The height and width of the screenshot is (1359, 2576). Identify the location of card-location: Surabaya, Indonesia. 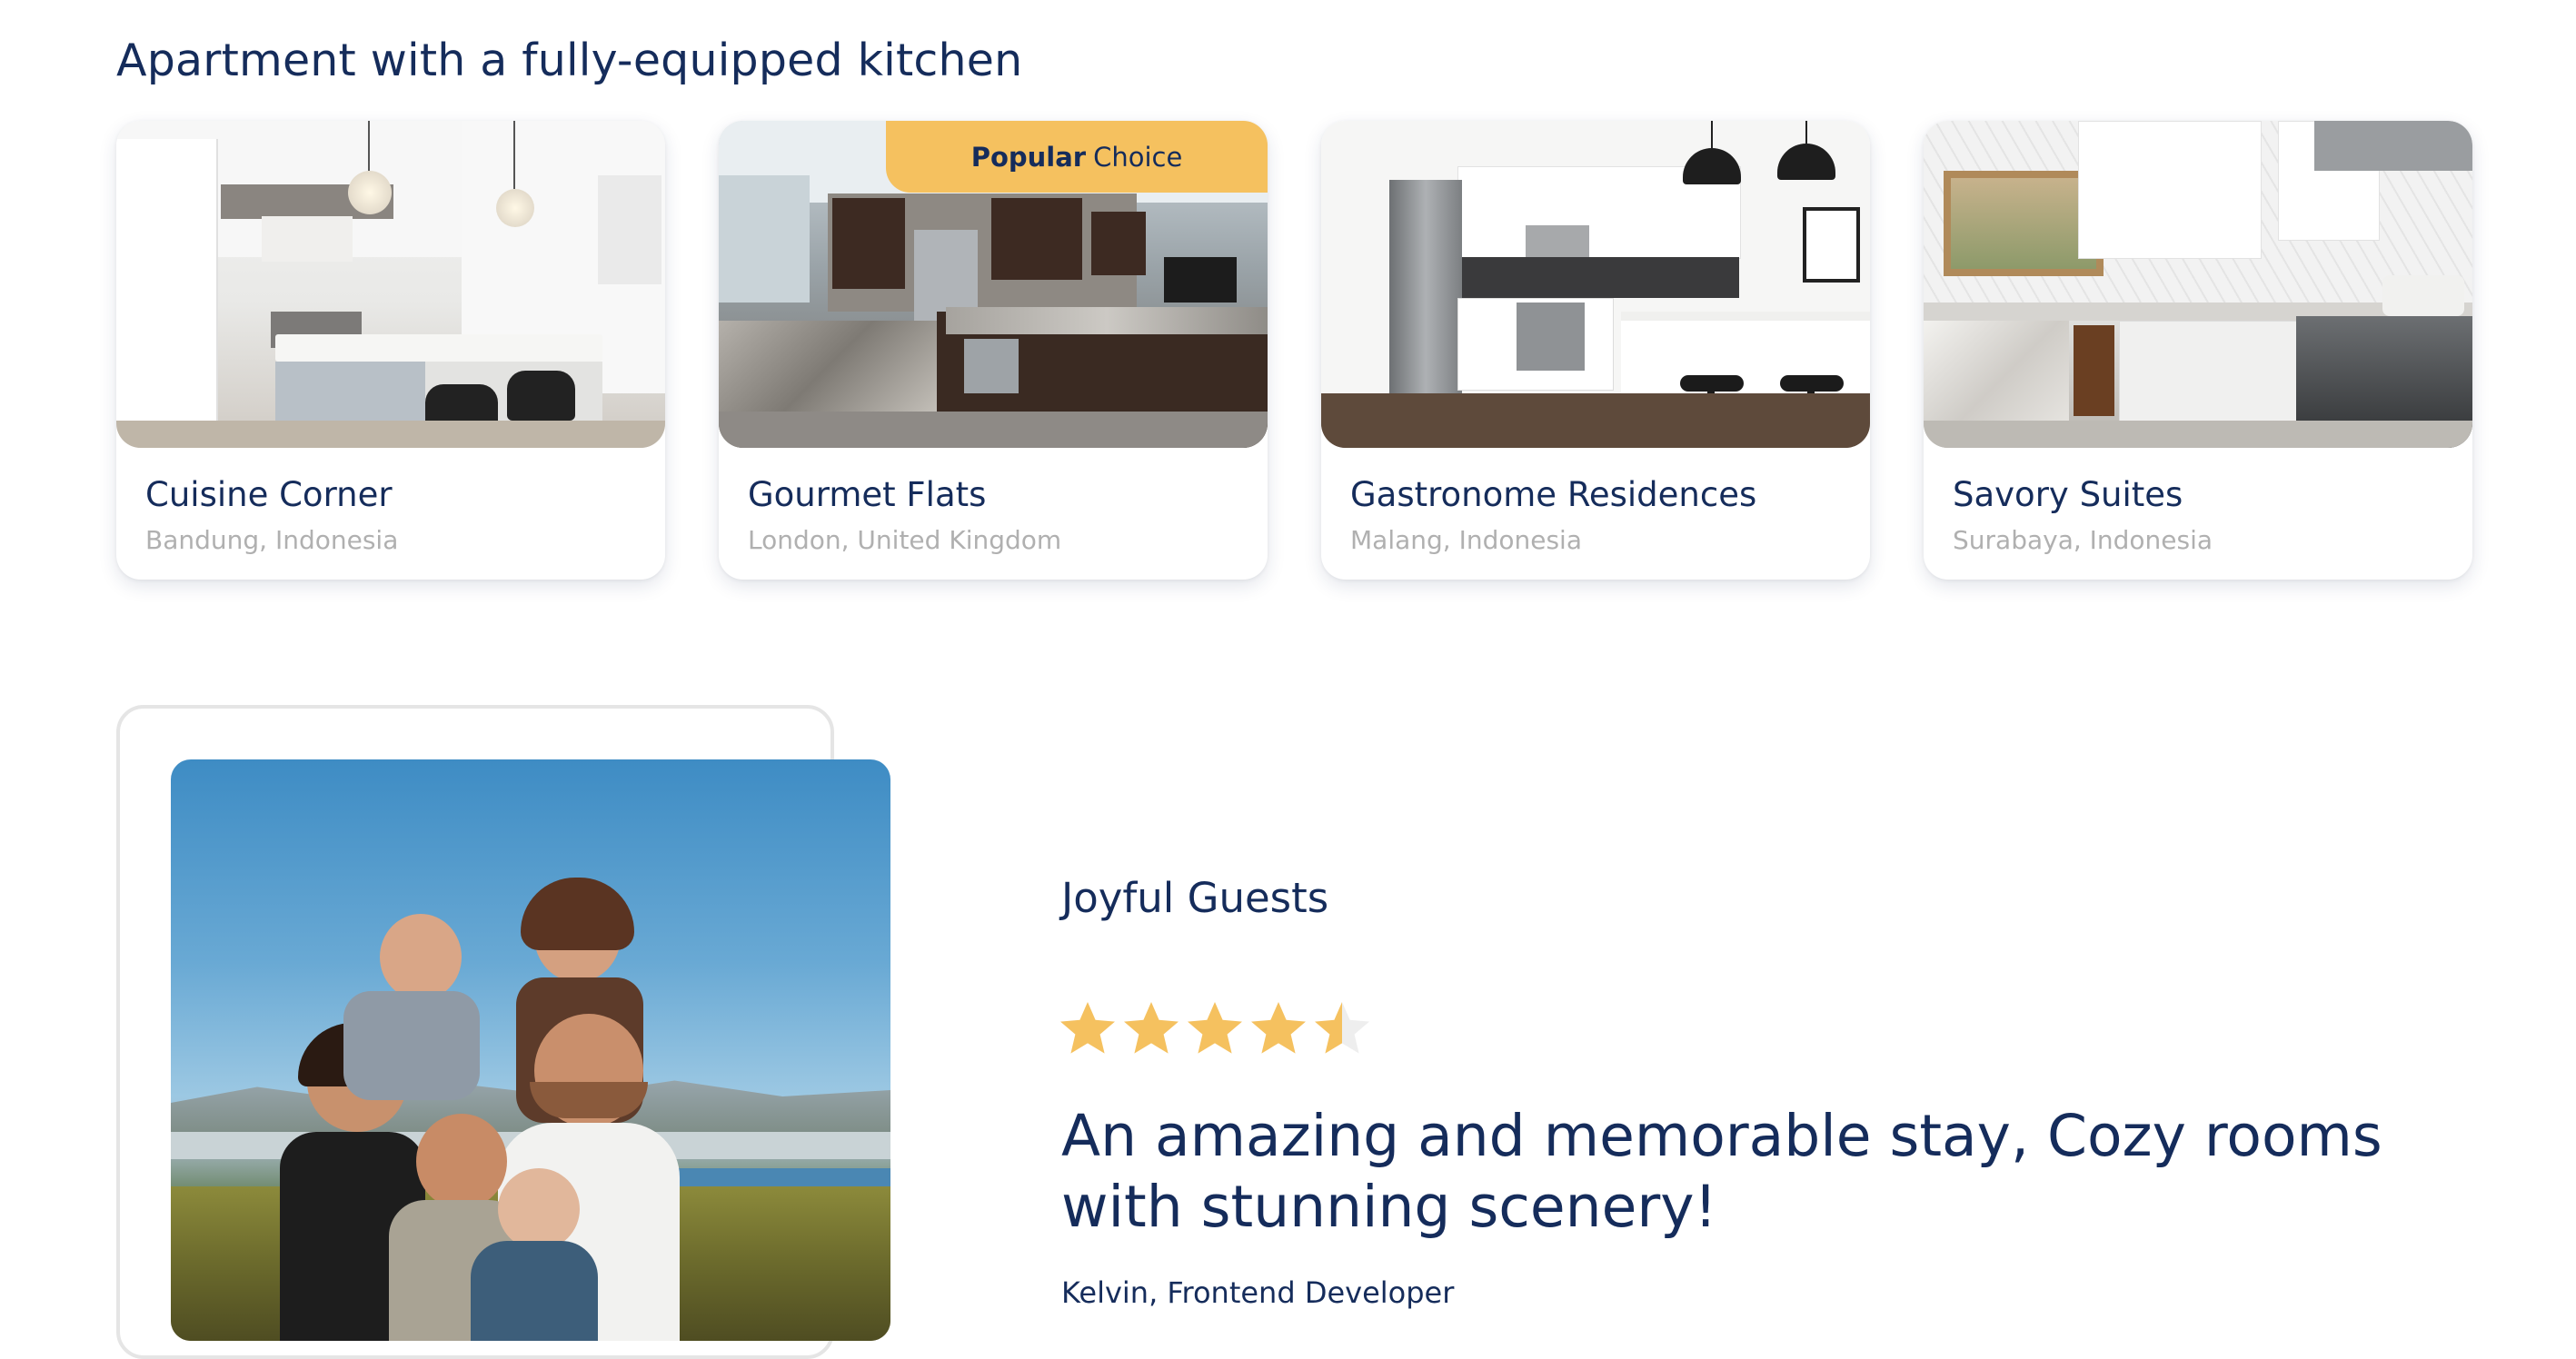
(2083, 540).